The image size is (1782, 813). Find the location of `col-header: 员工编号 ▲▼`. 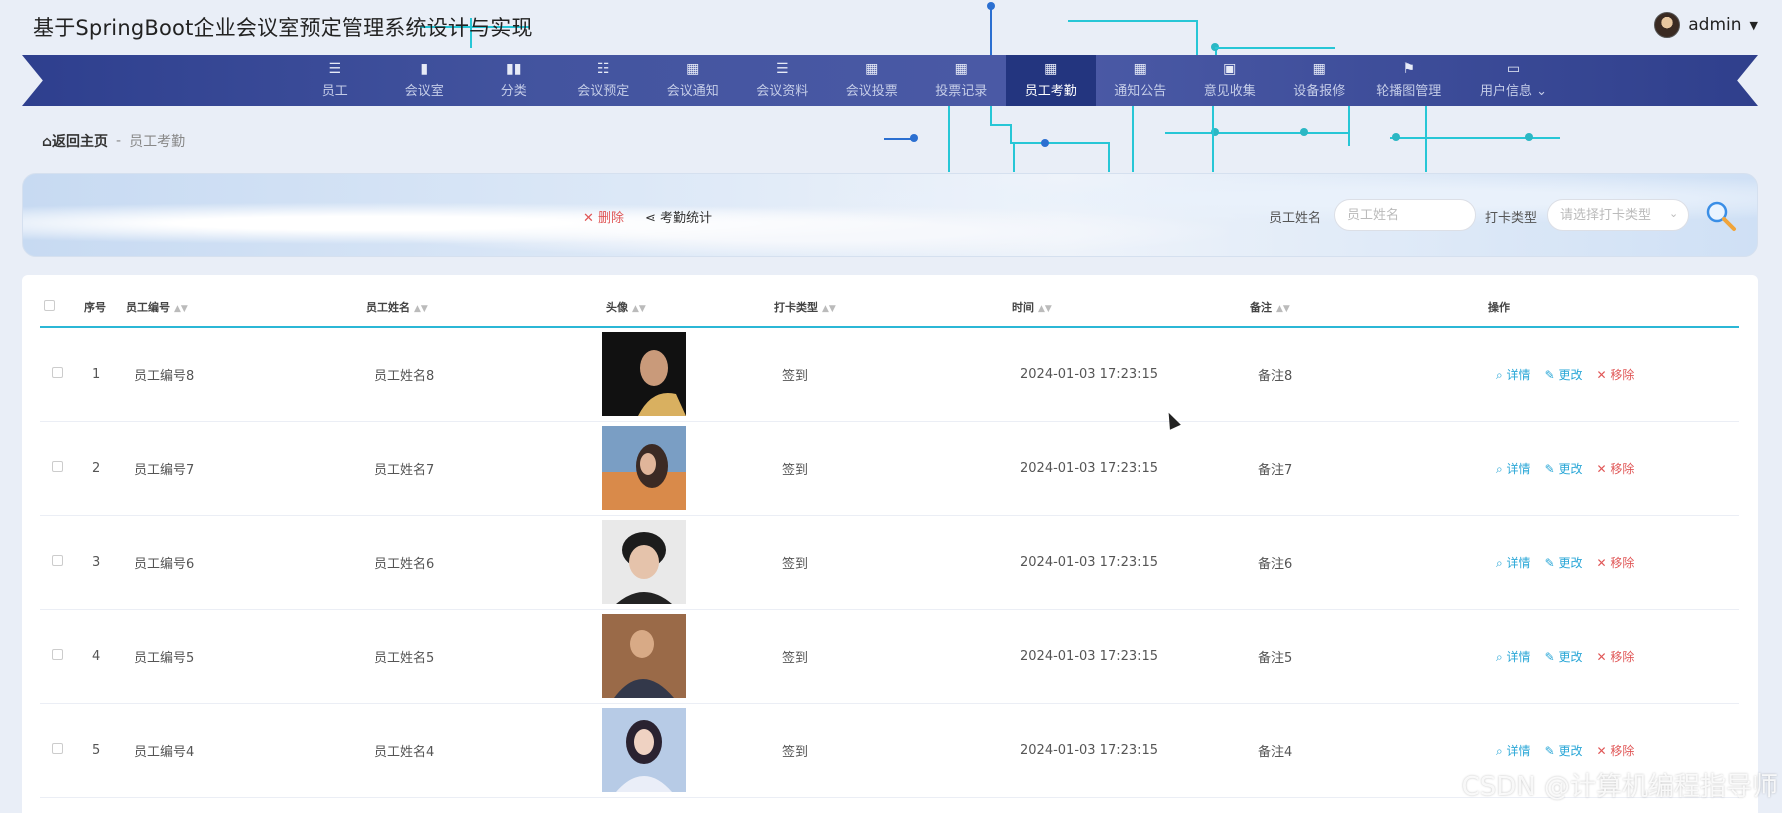

col-header: 员工编号 ▲▼ is located at coordinates (242, 307).